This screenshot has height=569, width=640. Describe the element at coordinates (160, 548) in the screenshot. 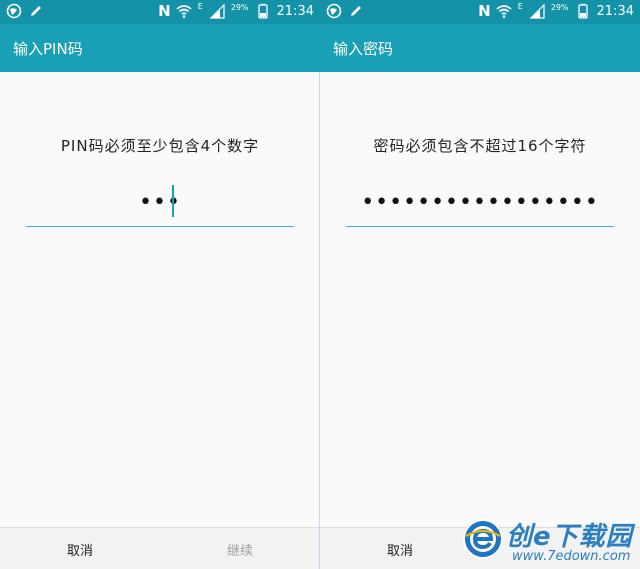

I see `bottom-action-bar: 取消 继续` at that location.